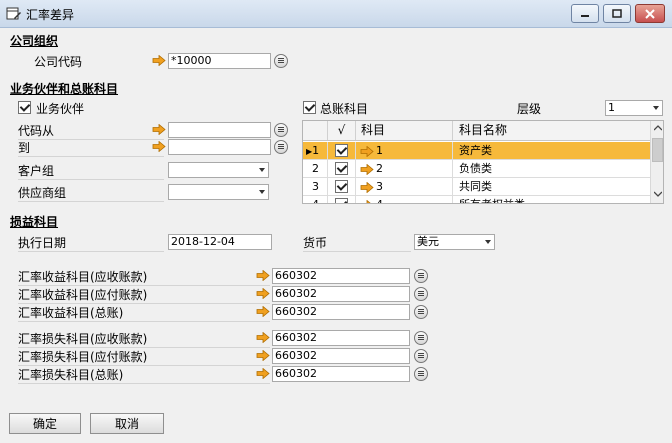 The height and width of the screenshot is (443, 672). Describe the element at coordinates (91, 148) in the screenshot. I see `code-to-label: 到` at that location.